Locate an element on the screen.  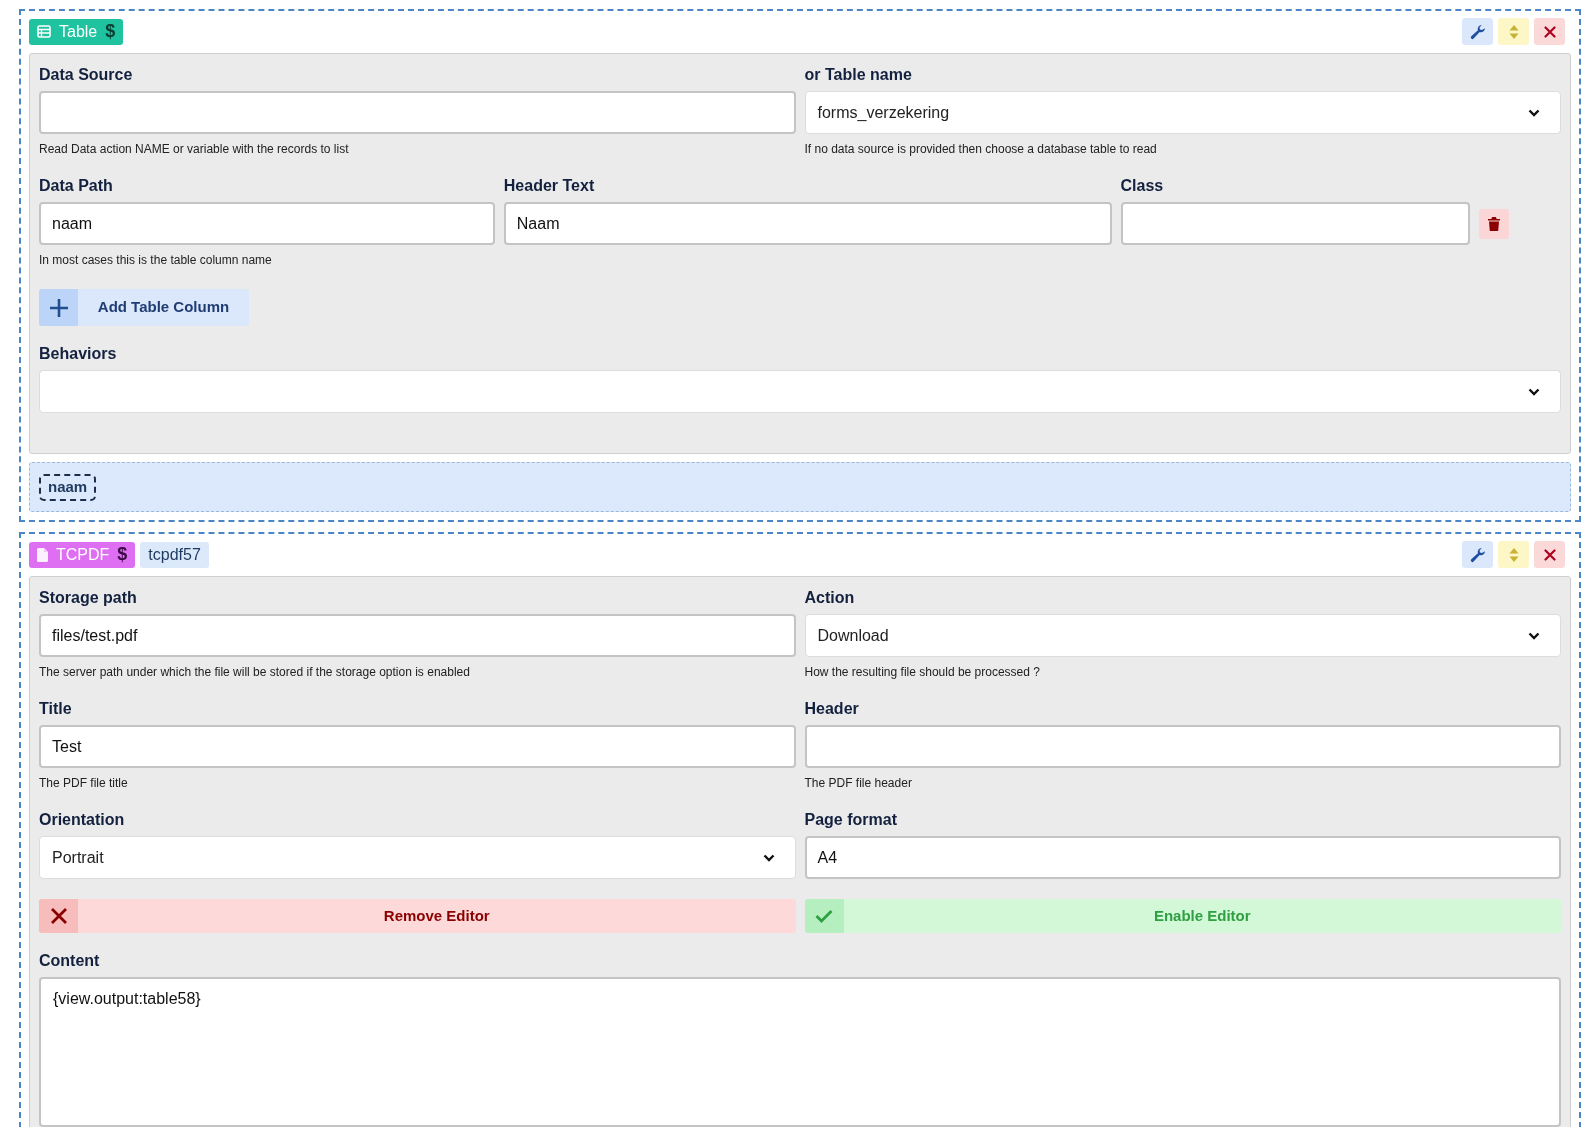
table-icon is located at coordinates (44, 31).